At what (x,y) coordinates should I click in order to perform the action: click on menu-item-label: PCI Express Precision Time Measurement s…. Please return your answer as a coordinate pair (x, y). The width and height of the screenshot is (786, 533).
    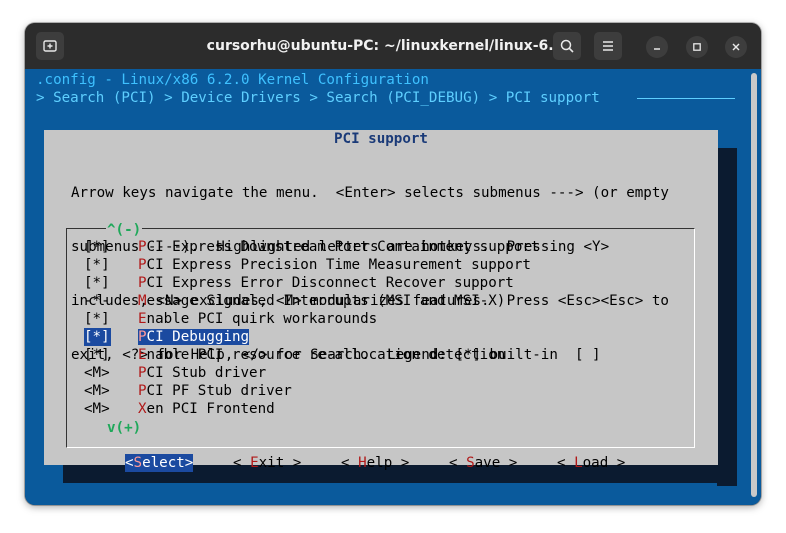
    Looking at the image, I should click on (334, 265).